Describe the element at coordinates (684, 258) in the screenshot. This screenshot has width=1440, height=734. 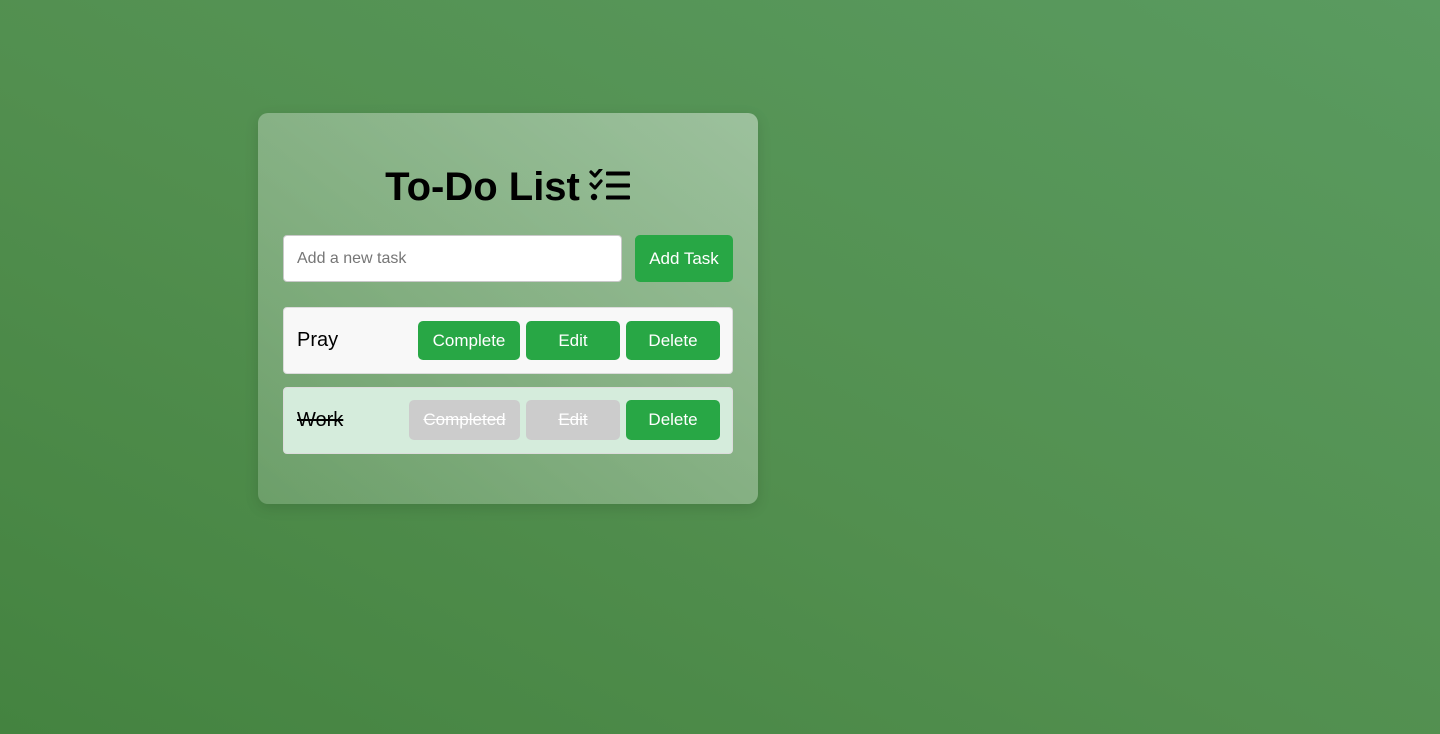
I see `add-task-button: Add Task` at that location.